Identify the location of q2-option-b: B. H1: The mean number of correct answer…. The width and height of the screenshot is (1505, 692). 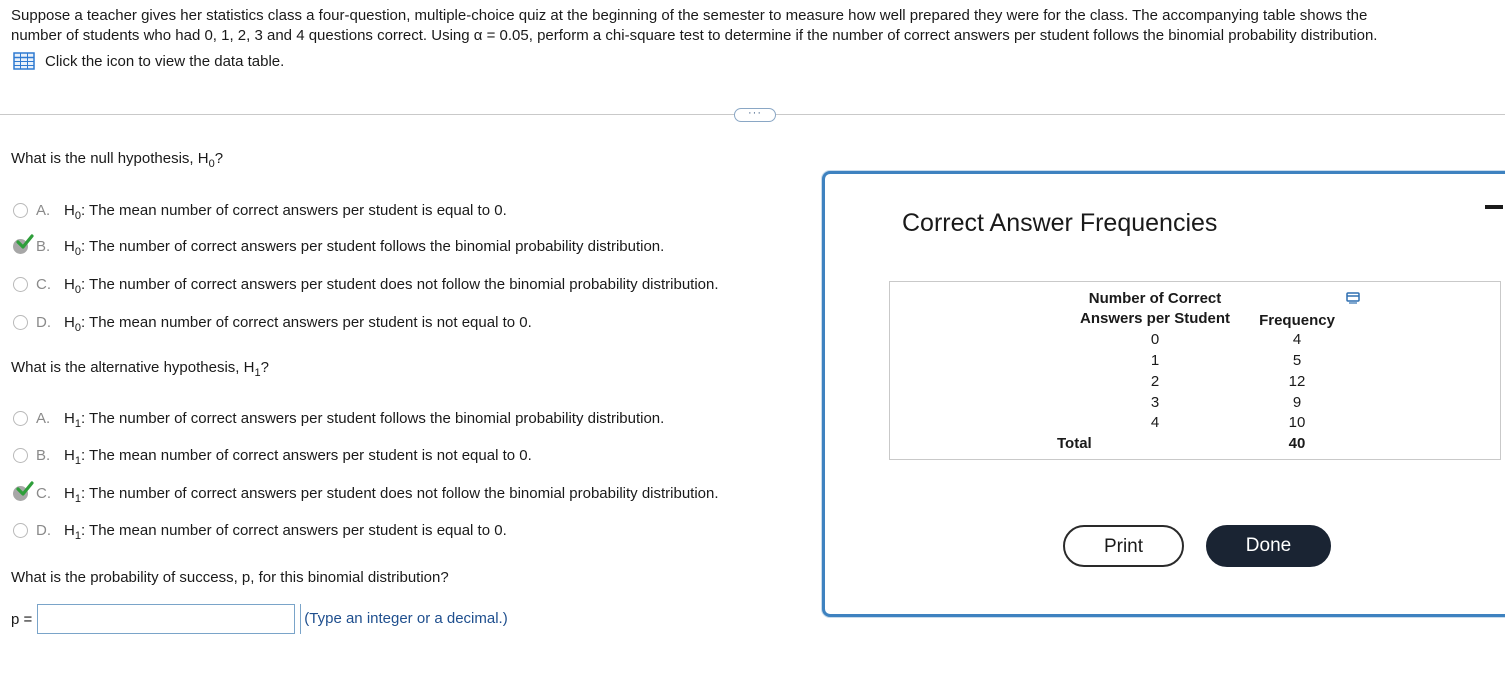
(272, 455).